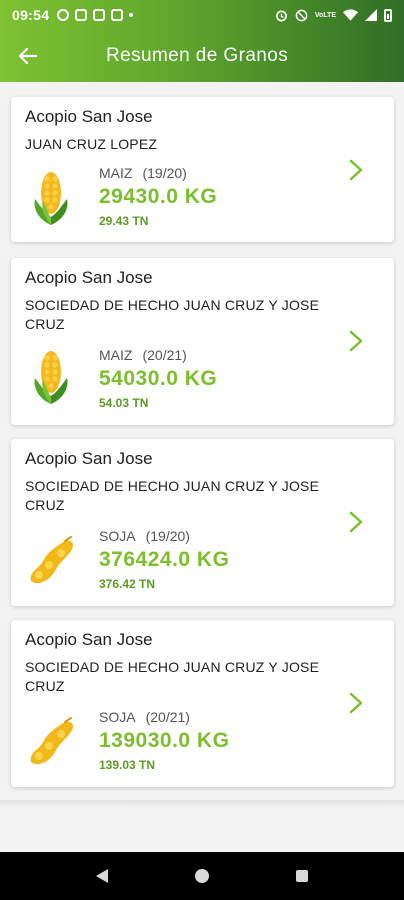 Image resolution: width=404 pixels, height=900 pixels. I want to click on card-kg: 29430.0 KG, so click(158, 196).